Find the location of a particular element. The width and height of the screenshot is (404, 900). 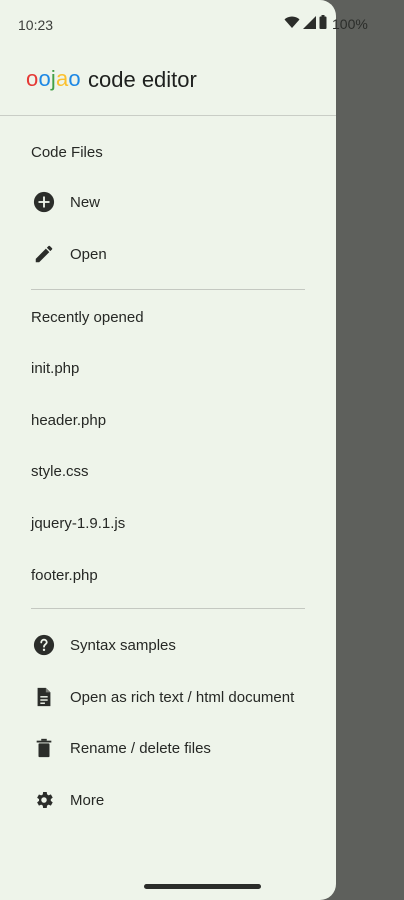

wifi-icon is located at coordinates (292, 23).